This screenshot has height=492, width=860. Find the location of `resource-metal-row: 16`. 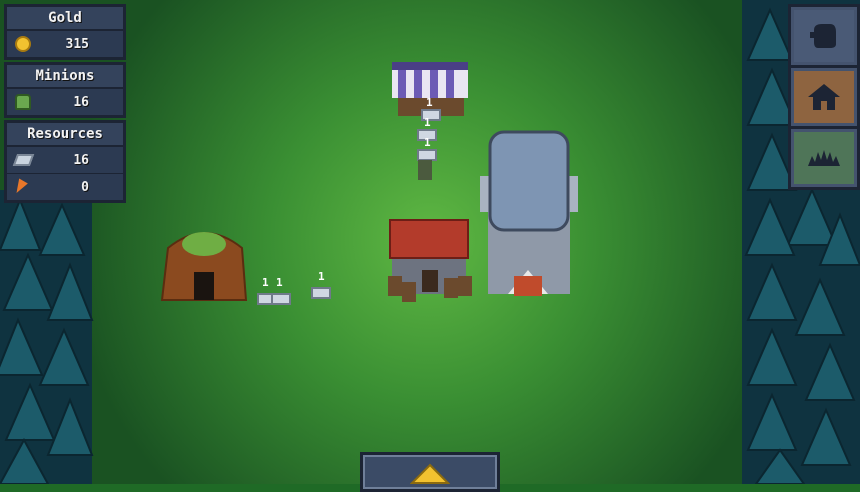

resource-metal-row: 16 is located at coordinates (65, 160).